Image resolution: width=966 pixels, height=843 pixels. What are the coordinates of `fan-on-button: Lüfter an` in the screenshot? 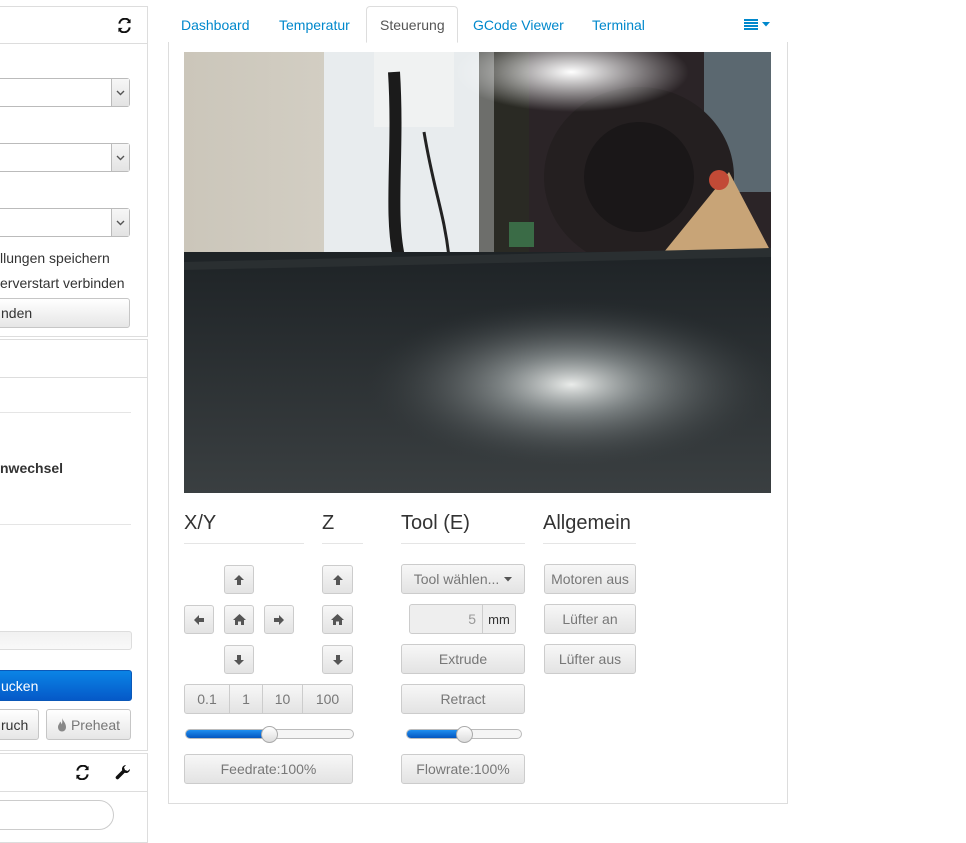 It's located at (590, 619).